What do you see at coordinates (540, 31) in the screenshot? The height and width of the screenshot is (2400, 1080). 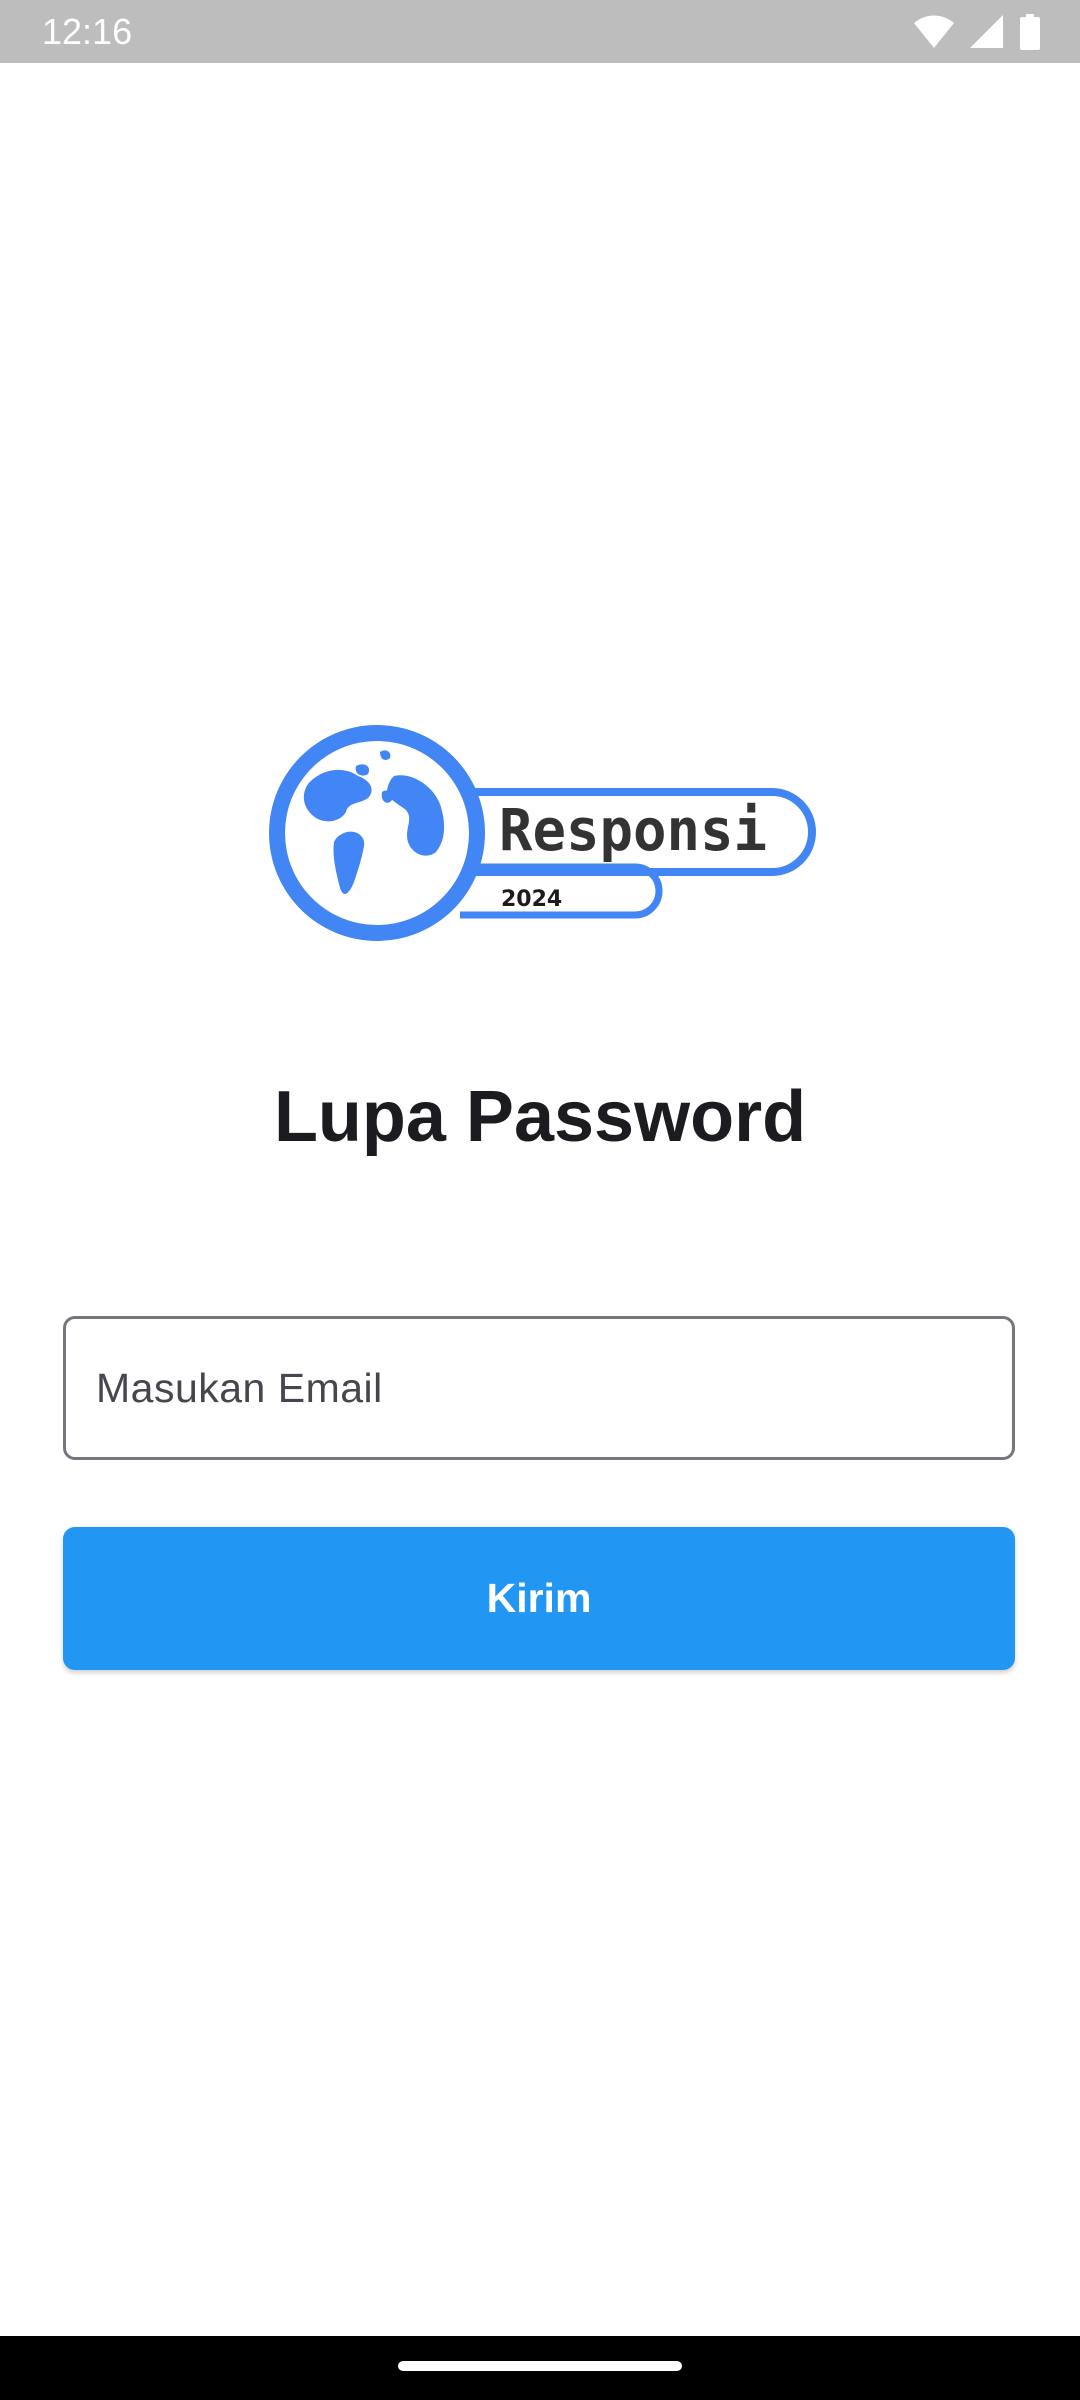 I see `status-bar: 12:16` at bounding box center [540, 31].